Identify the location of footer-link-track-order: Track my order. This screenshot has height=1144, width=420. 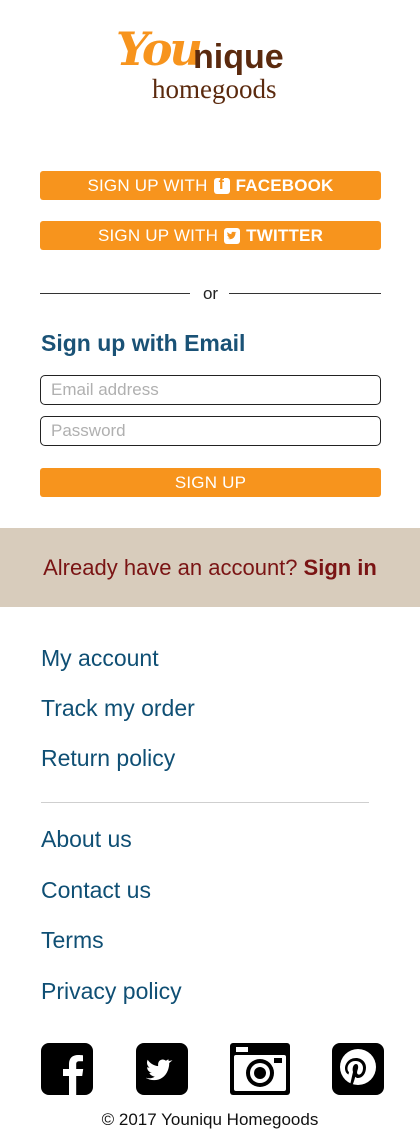
(118, 708).